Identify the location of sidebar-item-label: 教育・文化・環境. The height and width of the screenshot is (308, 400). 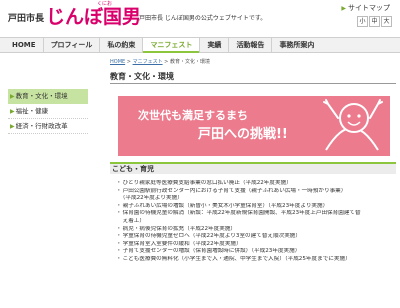
(41, 96).